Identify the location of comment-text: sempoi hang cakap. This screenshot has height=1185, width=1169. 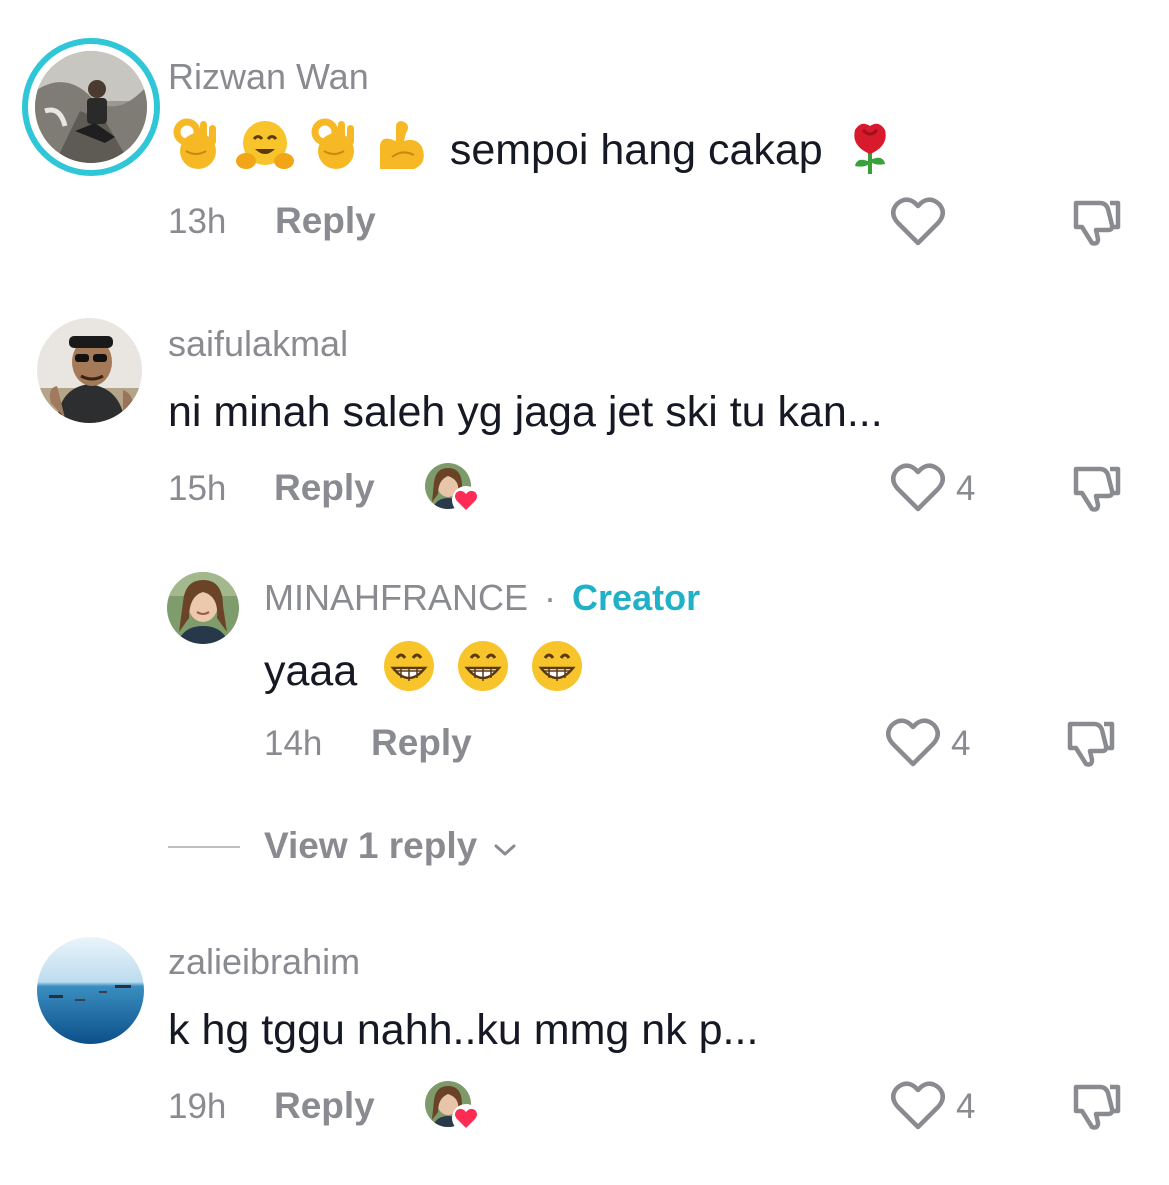
(636, 150).